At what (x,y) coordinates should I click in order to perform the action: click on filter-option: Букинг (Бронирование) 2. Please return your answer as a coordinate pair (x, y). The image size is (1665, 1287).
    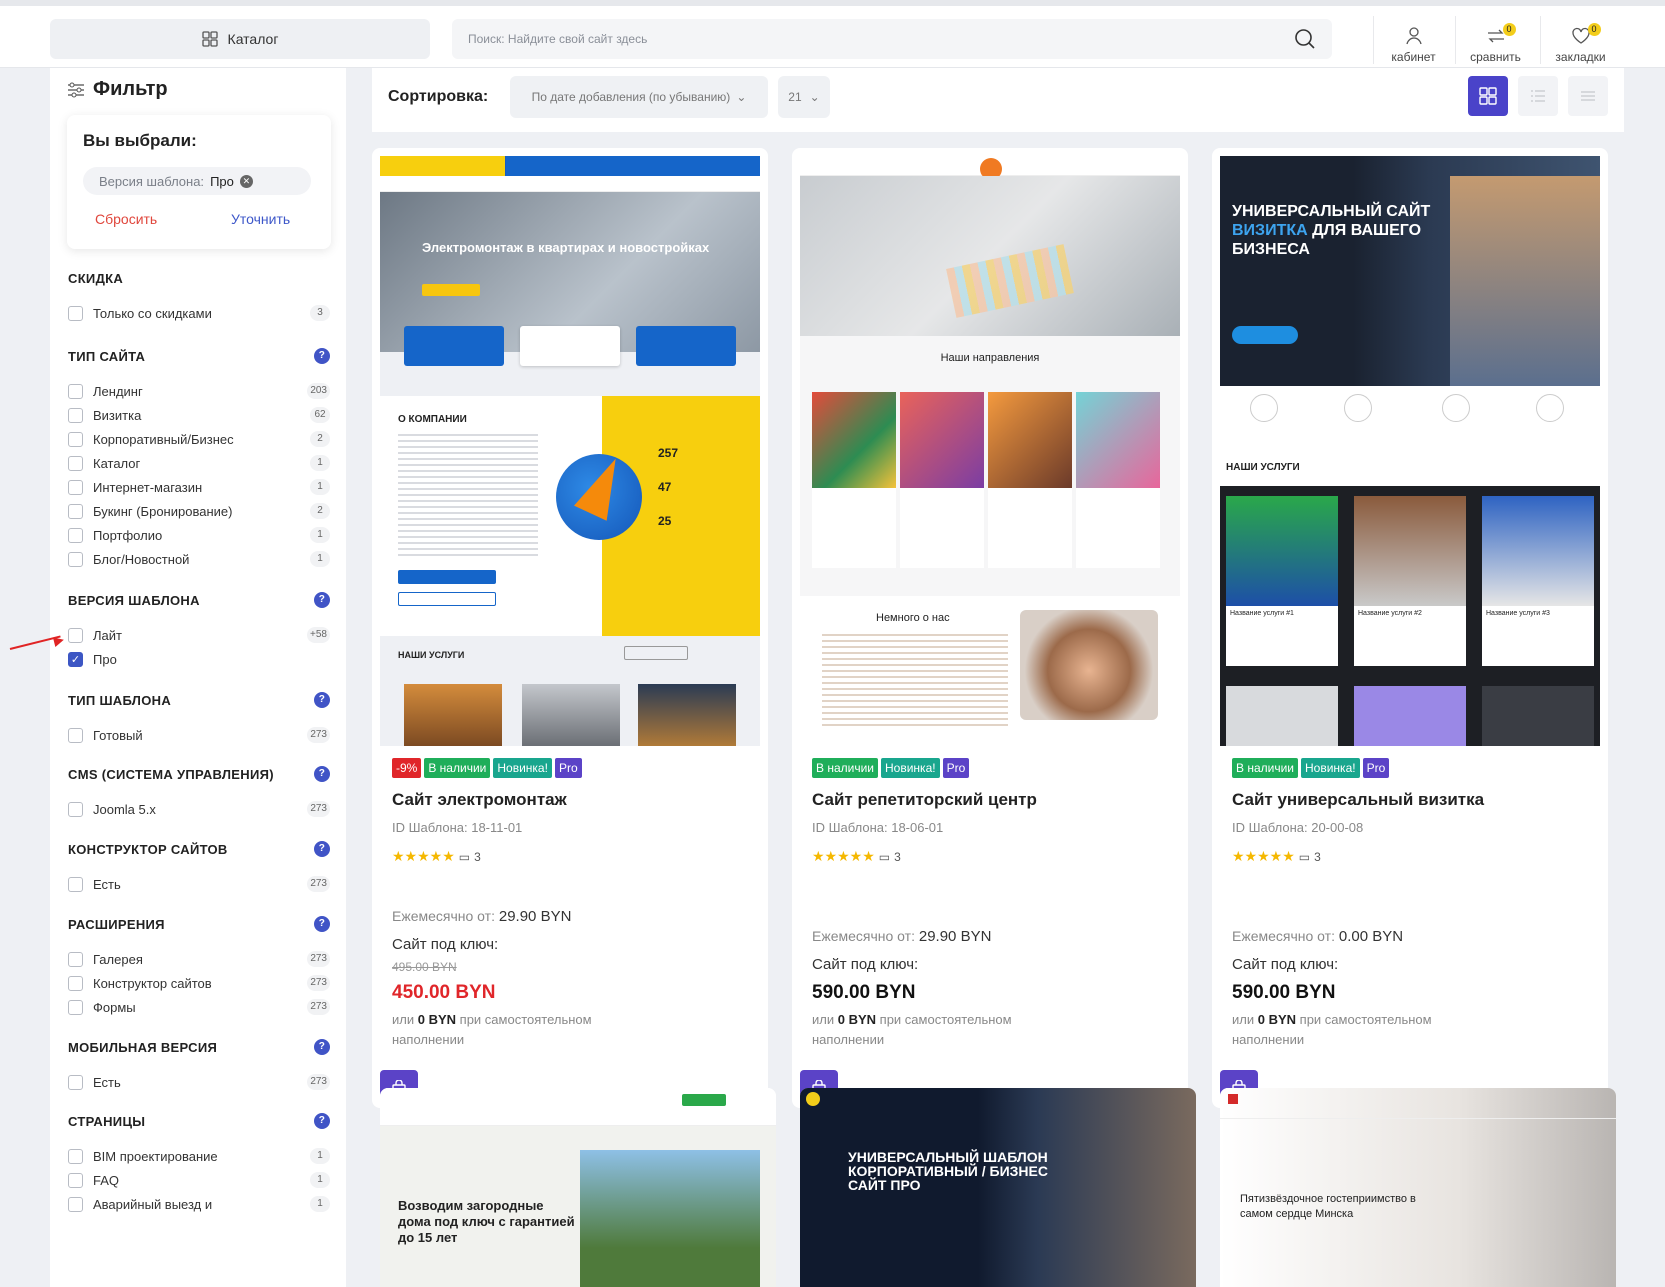
    Looking at the image, I should click on (199, 511).